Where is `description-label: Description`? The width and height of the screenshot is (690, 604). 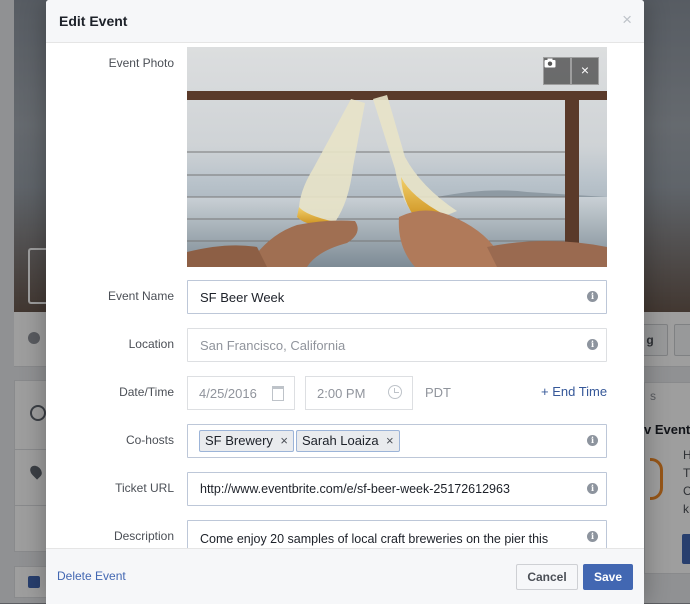
description-label: Description is located at coordinates (143, 536).